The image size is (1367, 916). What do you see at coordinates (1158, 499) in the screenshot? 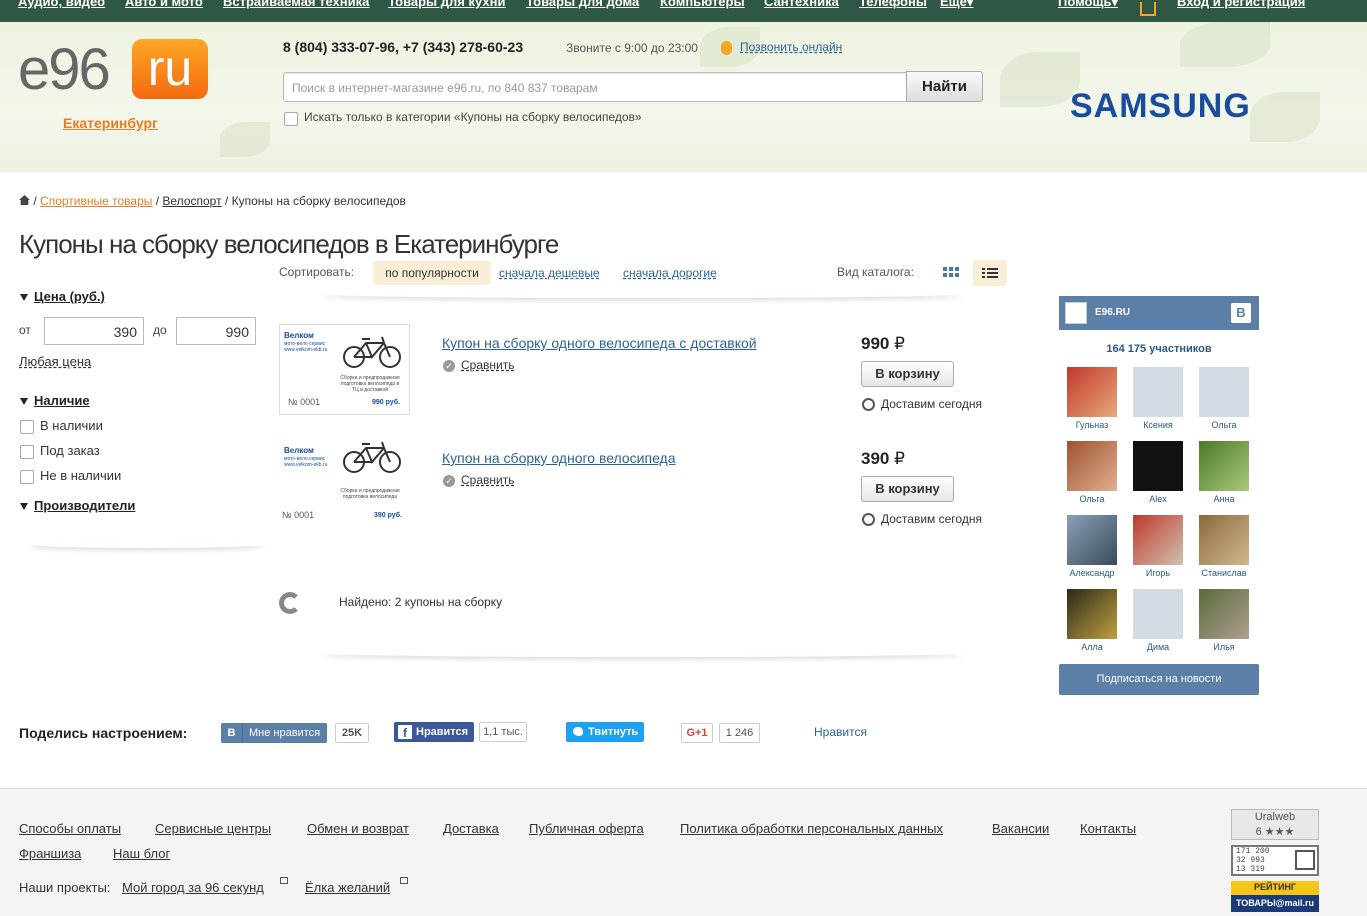
I see `vk-member-name: Alex` at bounding box center [1158, 499].